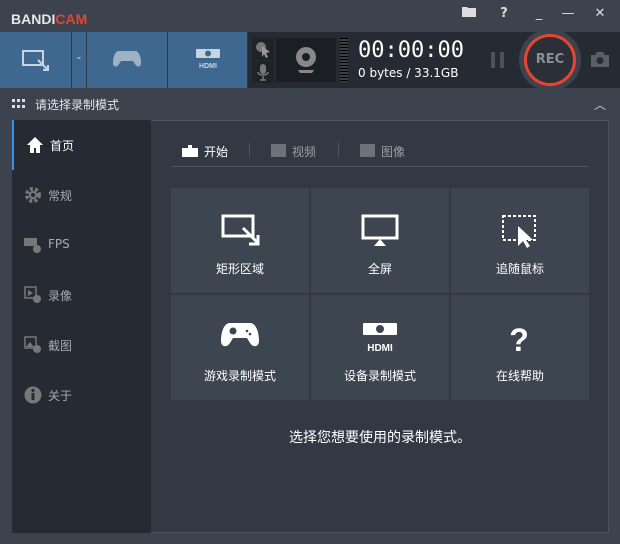  What do you see at coordinates (81, 295) in the screenshot?
I see `sidebar-item-video: 录像` at bounding box center [81, 295].